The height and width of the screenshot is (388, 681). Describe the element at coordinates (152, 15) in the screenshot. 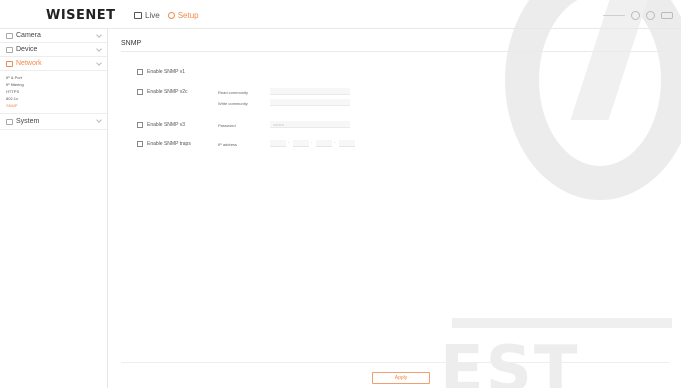

I see `nav-live-label: Live` at that location.